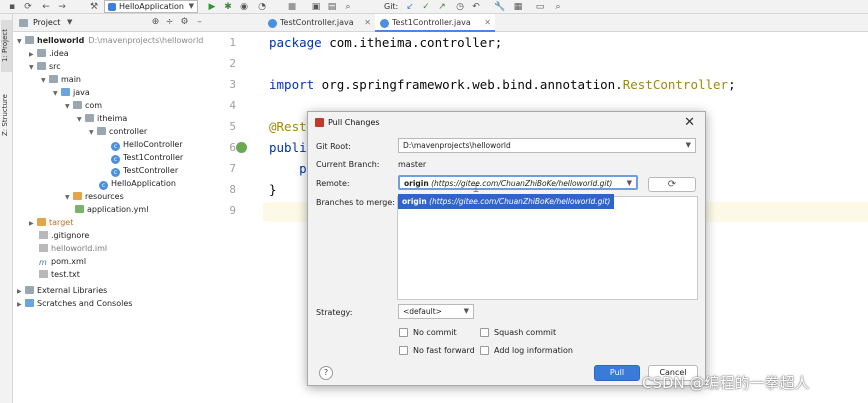 This screenshot has width=868, height=403. I want to click on class-icon: c, so click(115, 146).